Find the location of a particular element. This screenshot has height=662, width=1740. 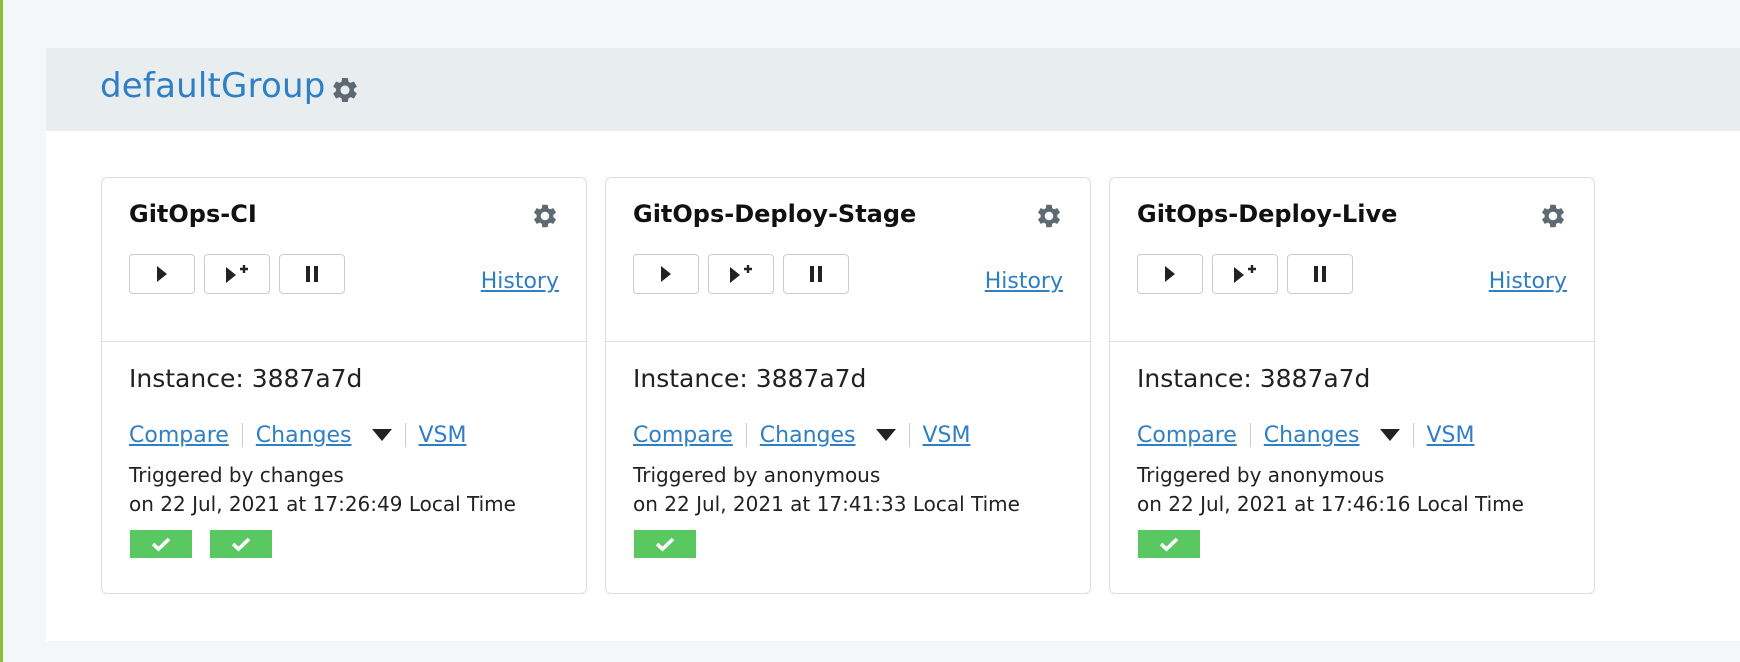

triggered-on-text: on 22 Jul, 2021 at 17:46:16 Local Time is located at coordinates (1330, 504).